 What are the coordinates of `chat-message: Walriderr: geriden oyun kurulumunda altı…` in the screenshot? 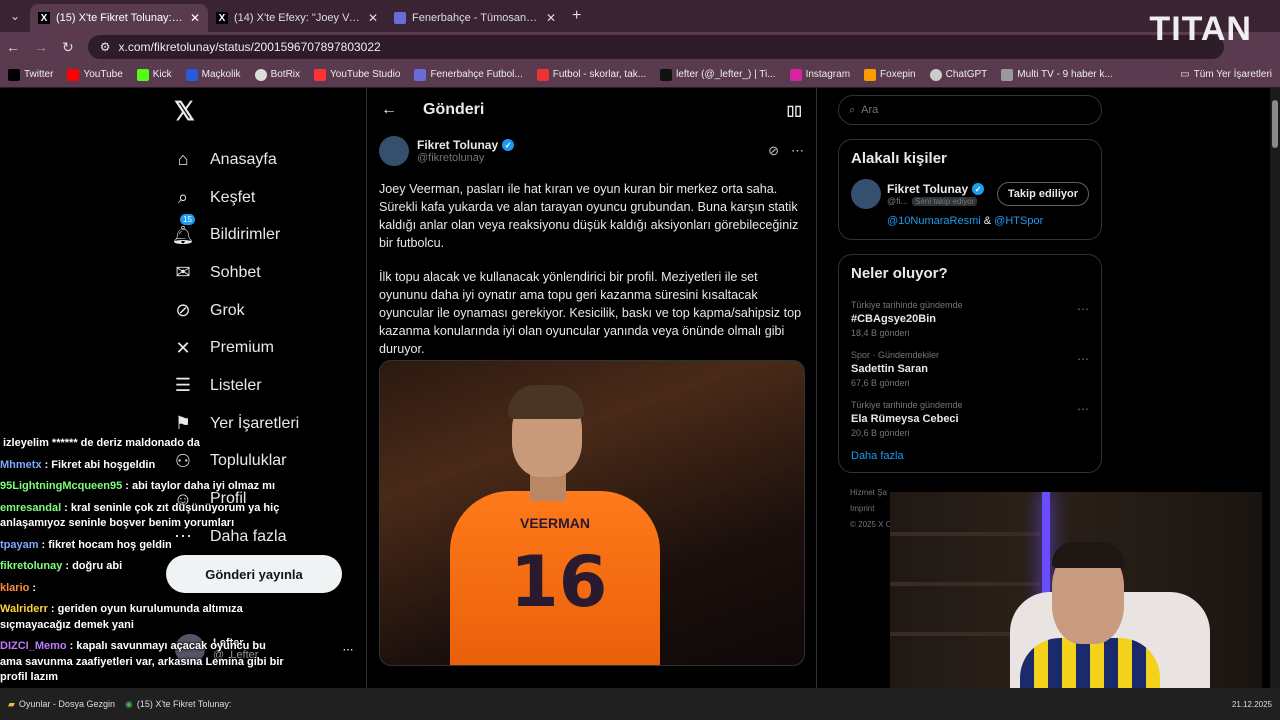 It's located at (121, 617).